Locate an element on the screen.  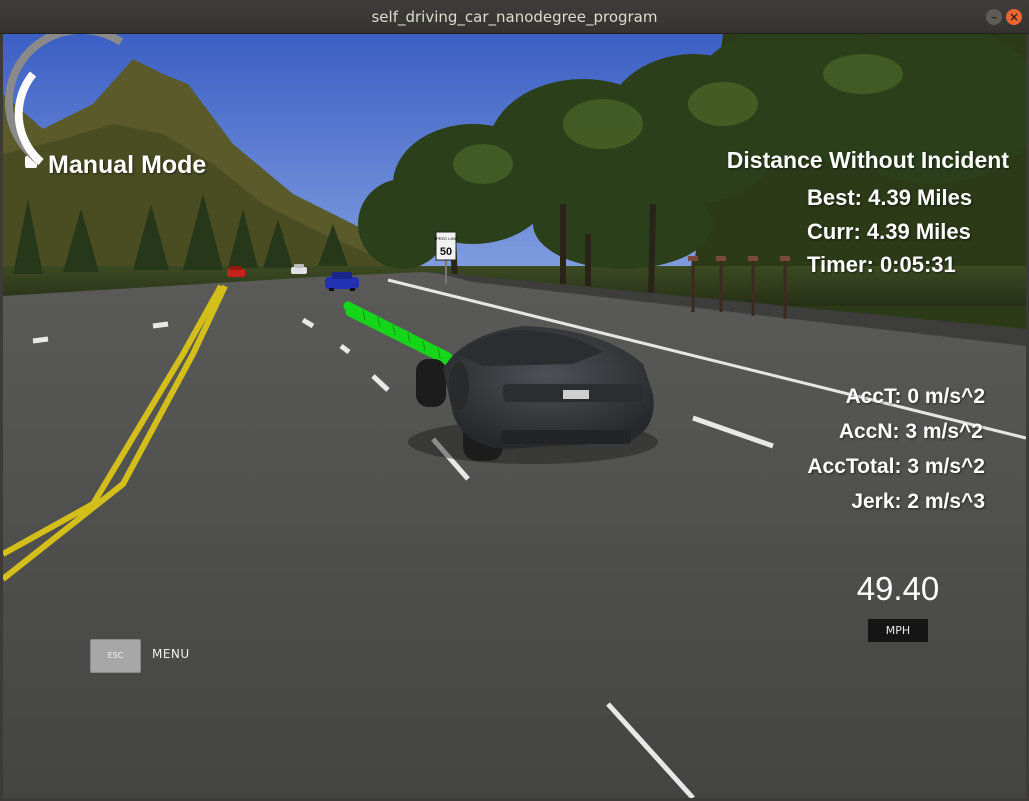
menu-label: MENU is located at coordinates (171, 654).